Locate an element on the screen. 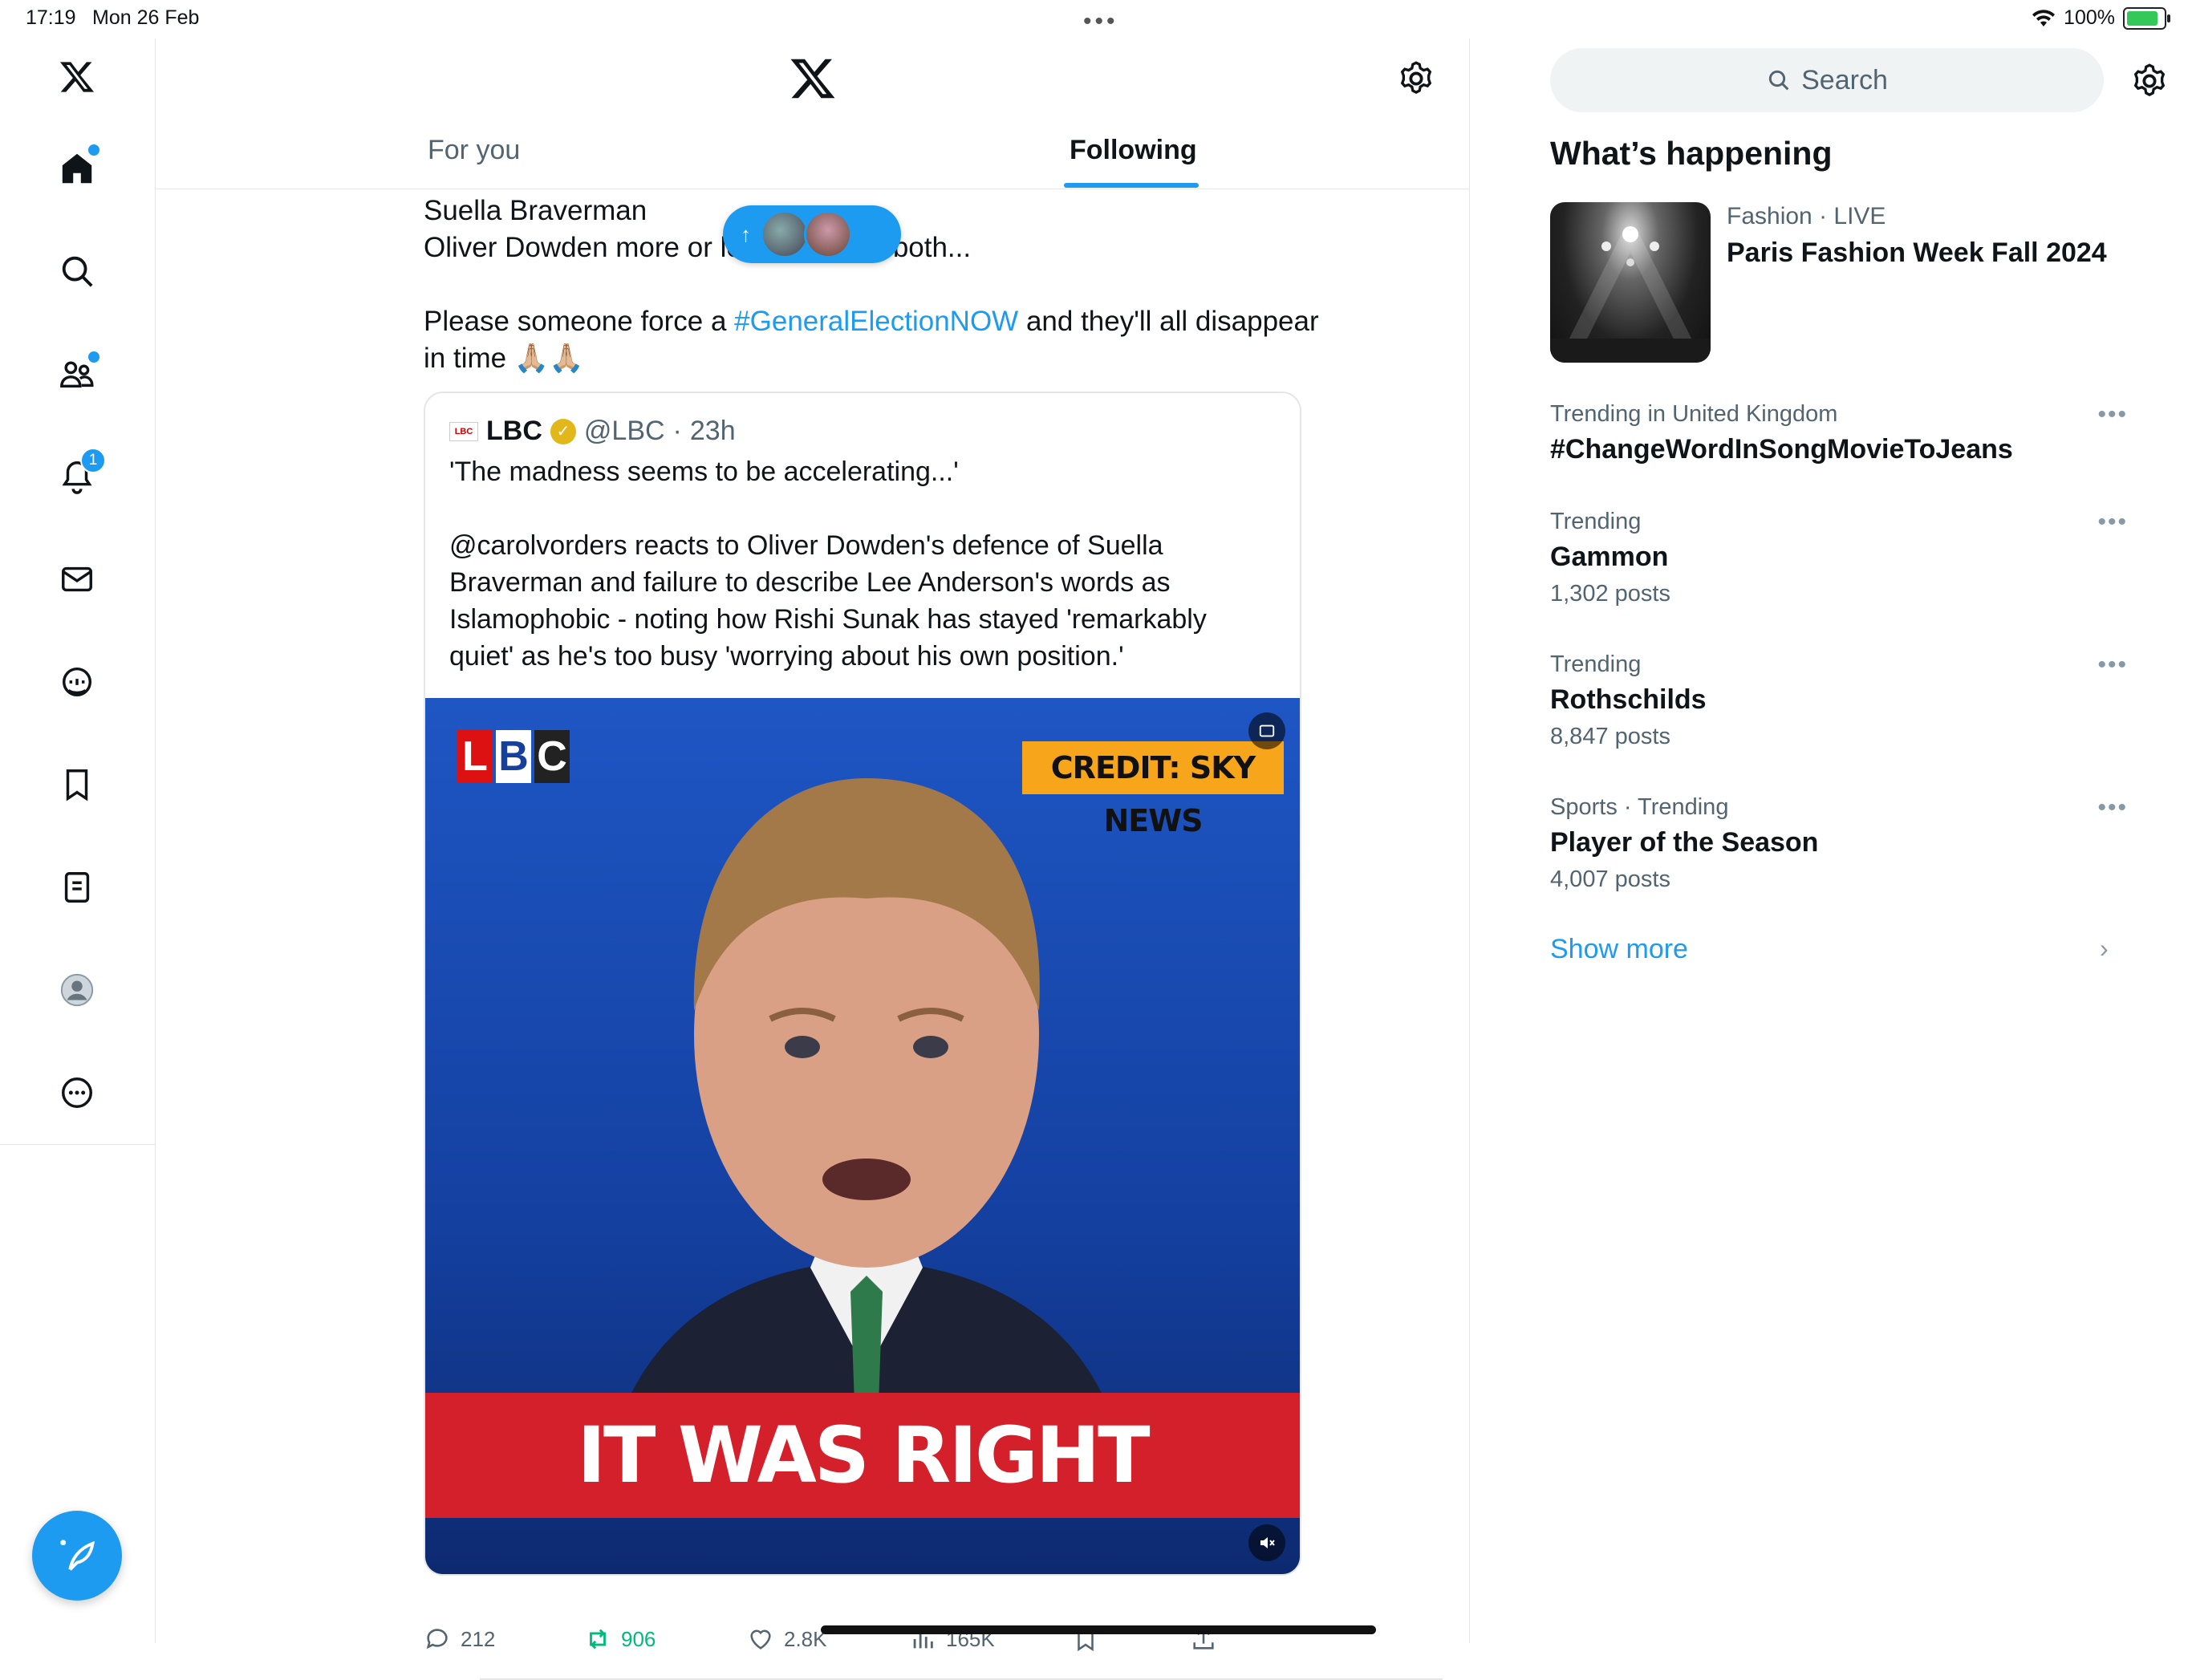  tweet-text-line: in time 🙏🏼🙏🏼 is located at coordinates (504, 358).